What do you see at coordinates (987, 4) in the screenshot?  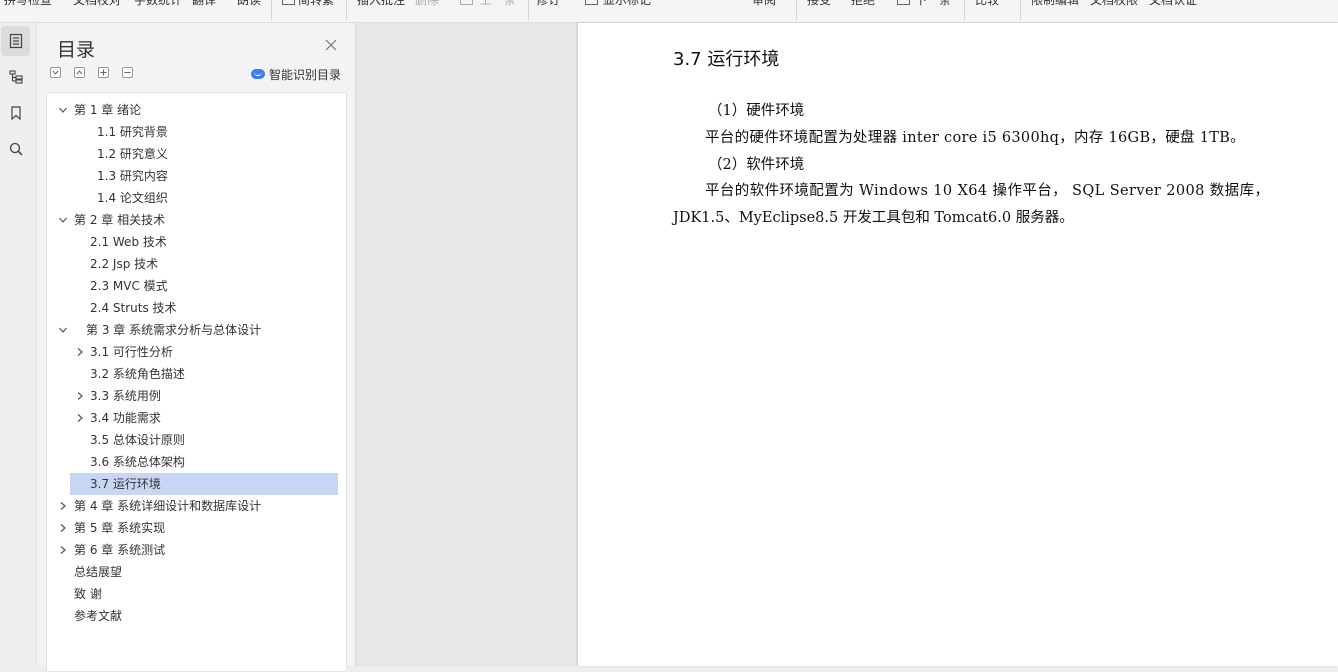 I see `compare-button: 比较` at bounding box center [987, 4].